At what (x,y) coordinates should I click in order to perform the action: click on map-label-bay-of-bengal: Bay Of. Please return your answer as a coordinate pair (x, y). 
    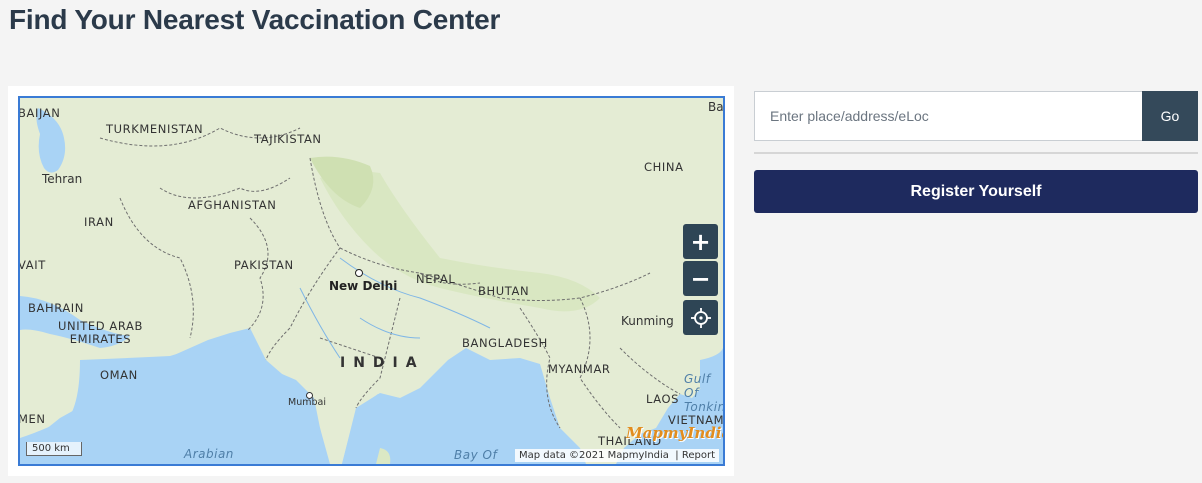
    Looking at the image, I should click on (476, 455).